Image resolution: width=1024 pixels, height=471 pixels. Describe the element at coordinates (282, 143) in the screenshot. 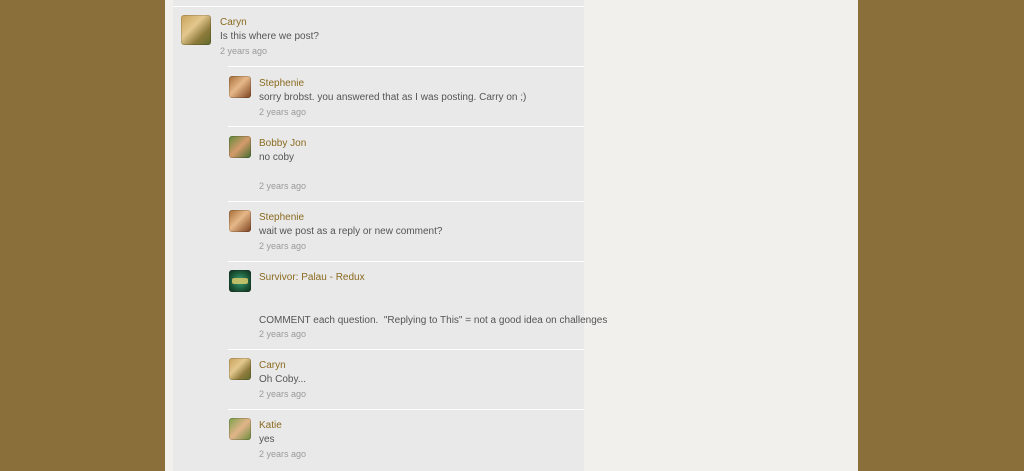

I see `comment-author: Bobby Jon` at that location.